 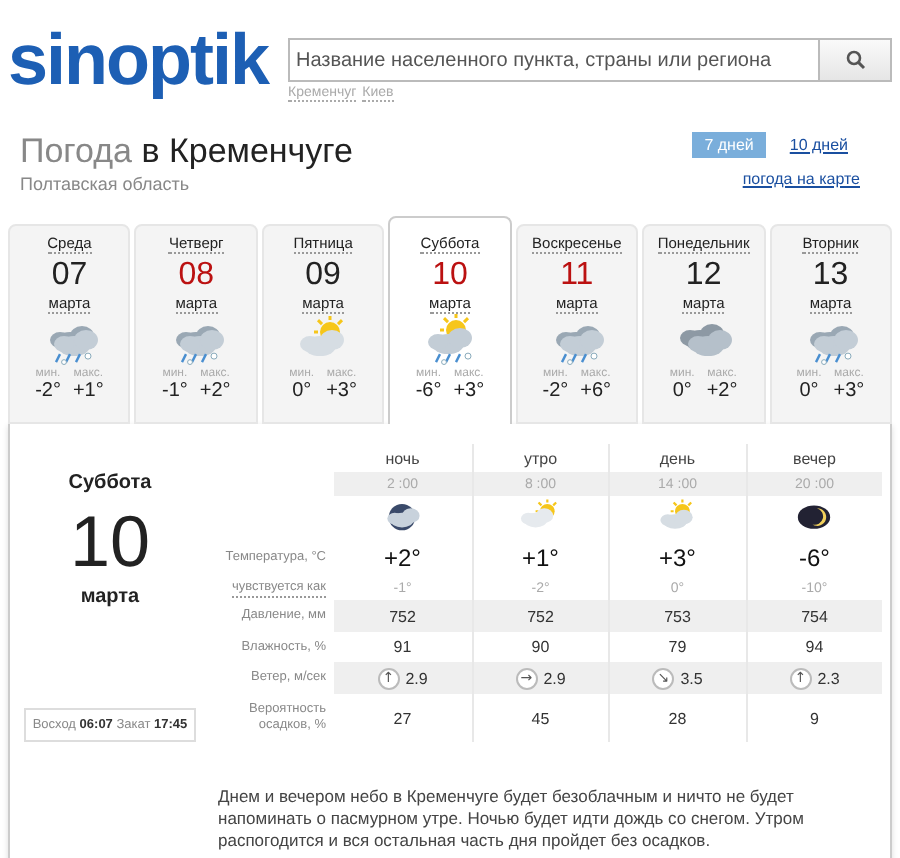 I want to click on period-name: вечер, so click(x=814, y=458).